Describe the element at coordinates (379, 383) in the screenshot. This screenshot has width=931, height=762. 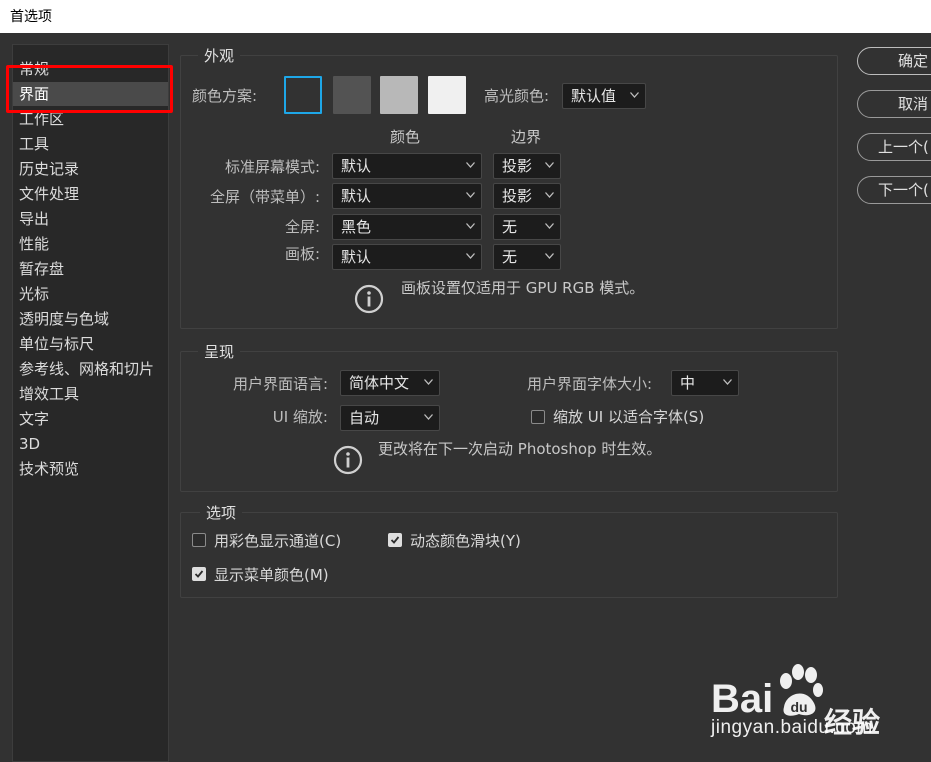
I see `select-value: 简体中文` at that location.